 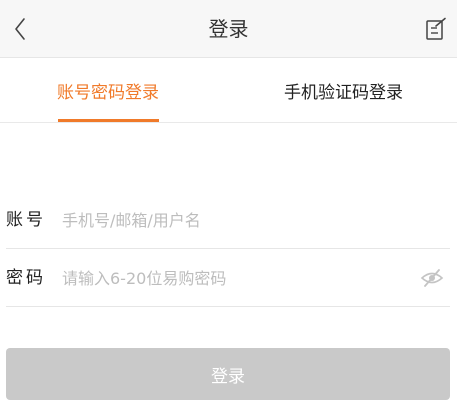 What do you see at coordinates (108, 93) in the screenshot?
I see `tab-label: 账号密码登录` at bounding box center [108, 93].